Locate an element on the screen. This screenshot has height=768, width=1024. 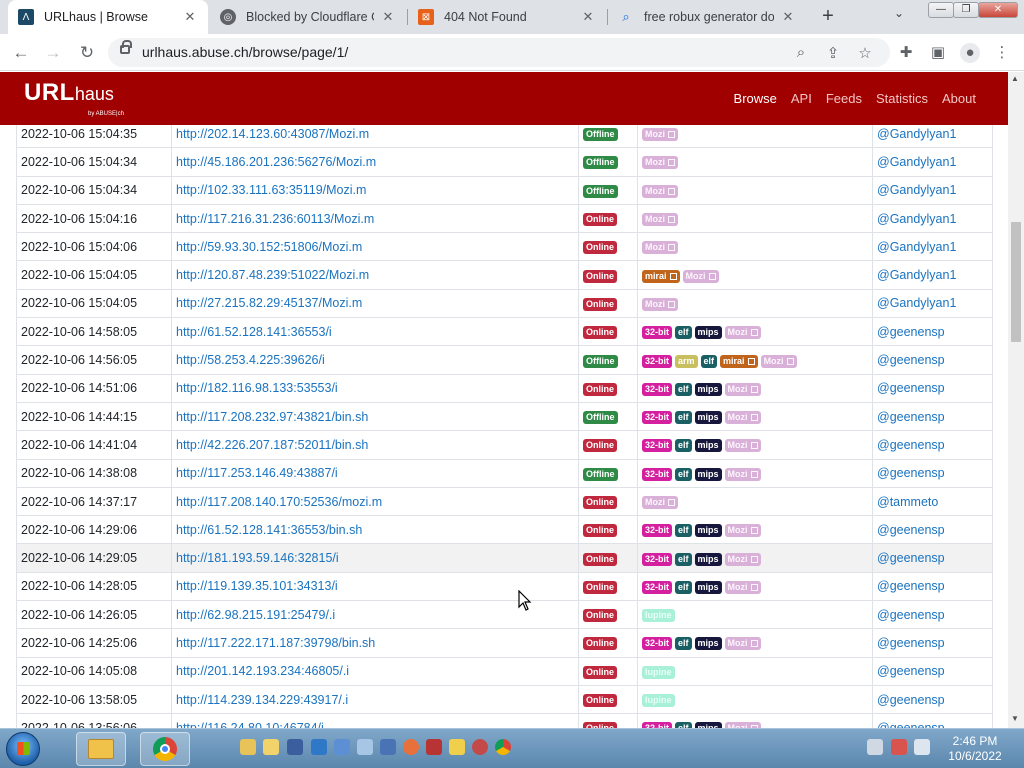
zoom-search-icon: ⌕ is located at coordinates (801, 52).